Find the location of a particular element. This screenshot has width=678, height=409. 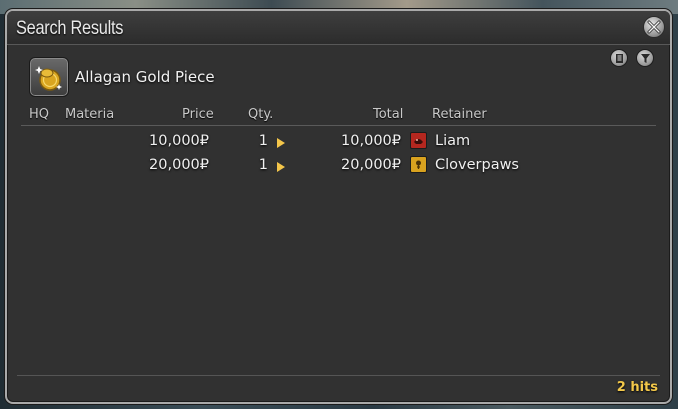

list-icon is located at coordinates (619, 58).